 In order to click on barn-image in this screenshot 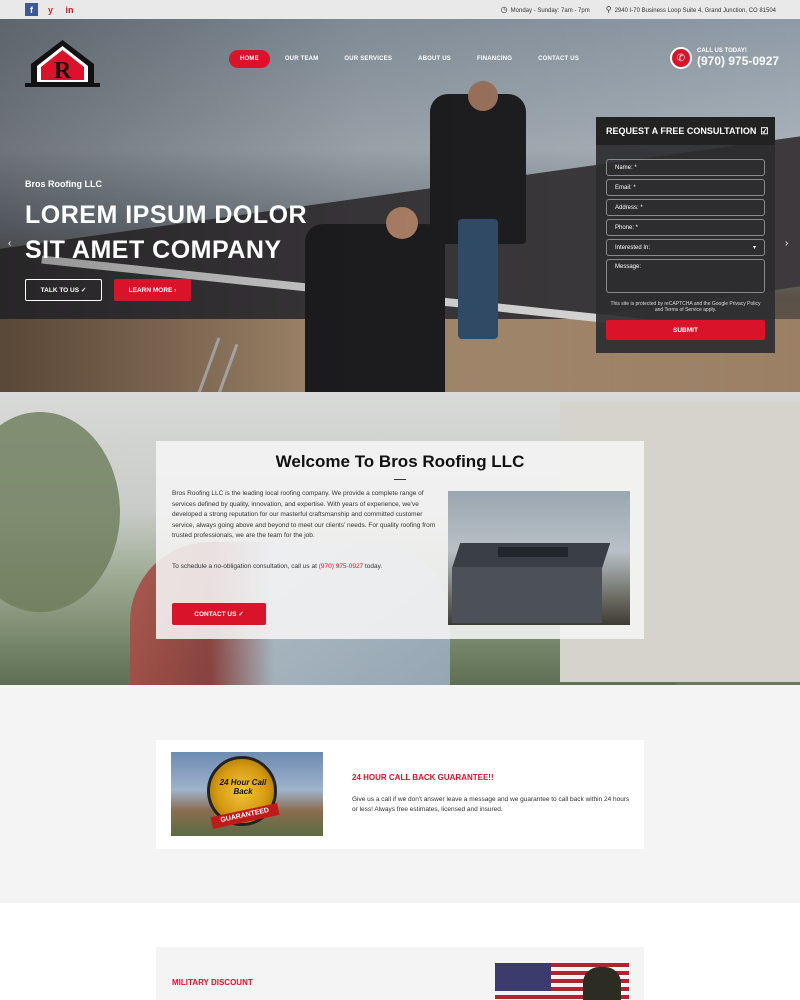, I will do `click(539, 558)`.